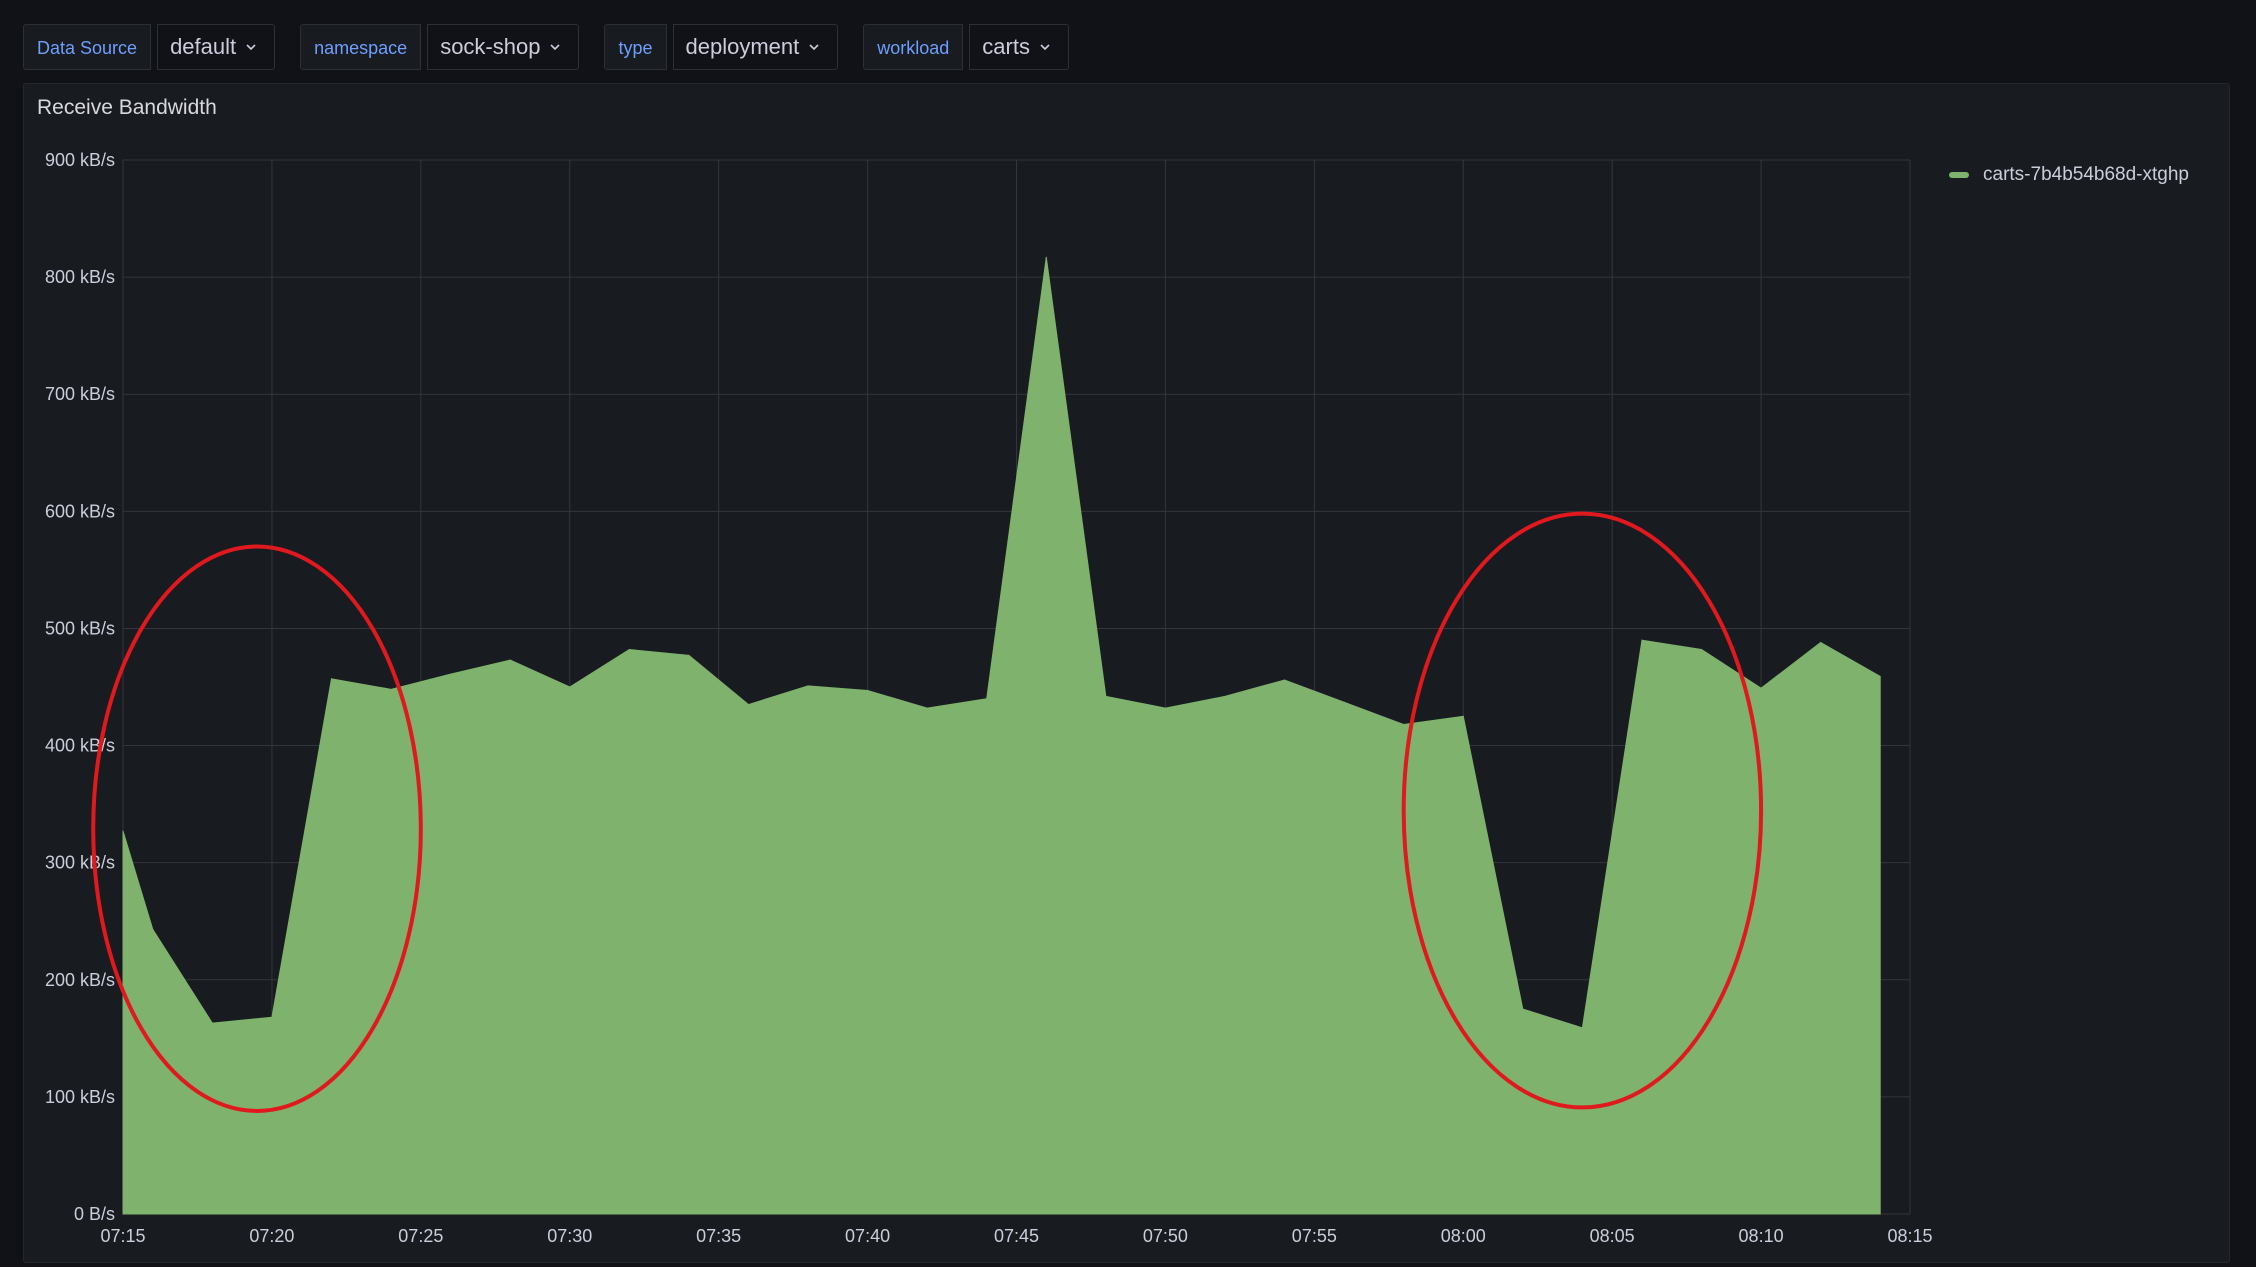 This screenshot has height=1267, width=2256. What do you see at coordinates (420, 1236) in the screenshot?
I see `x-tick-label: 07:25` at bounding box center [420, 1236].